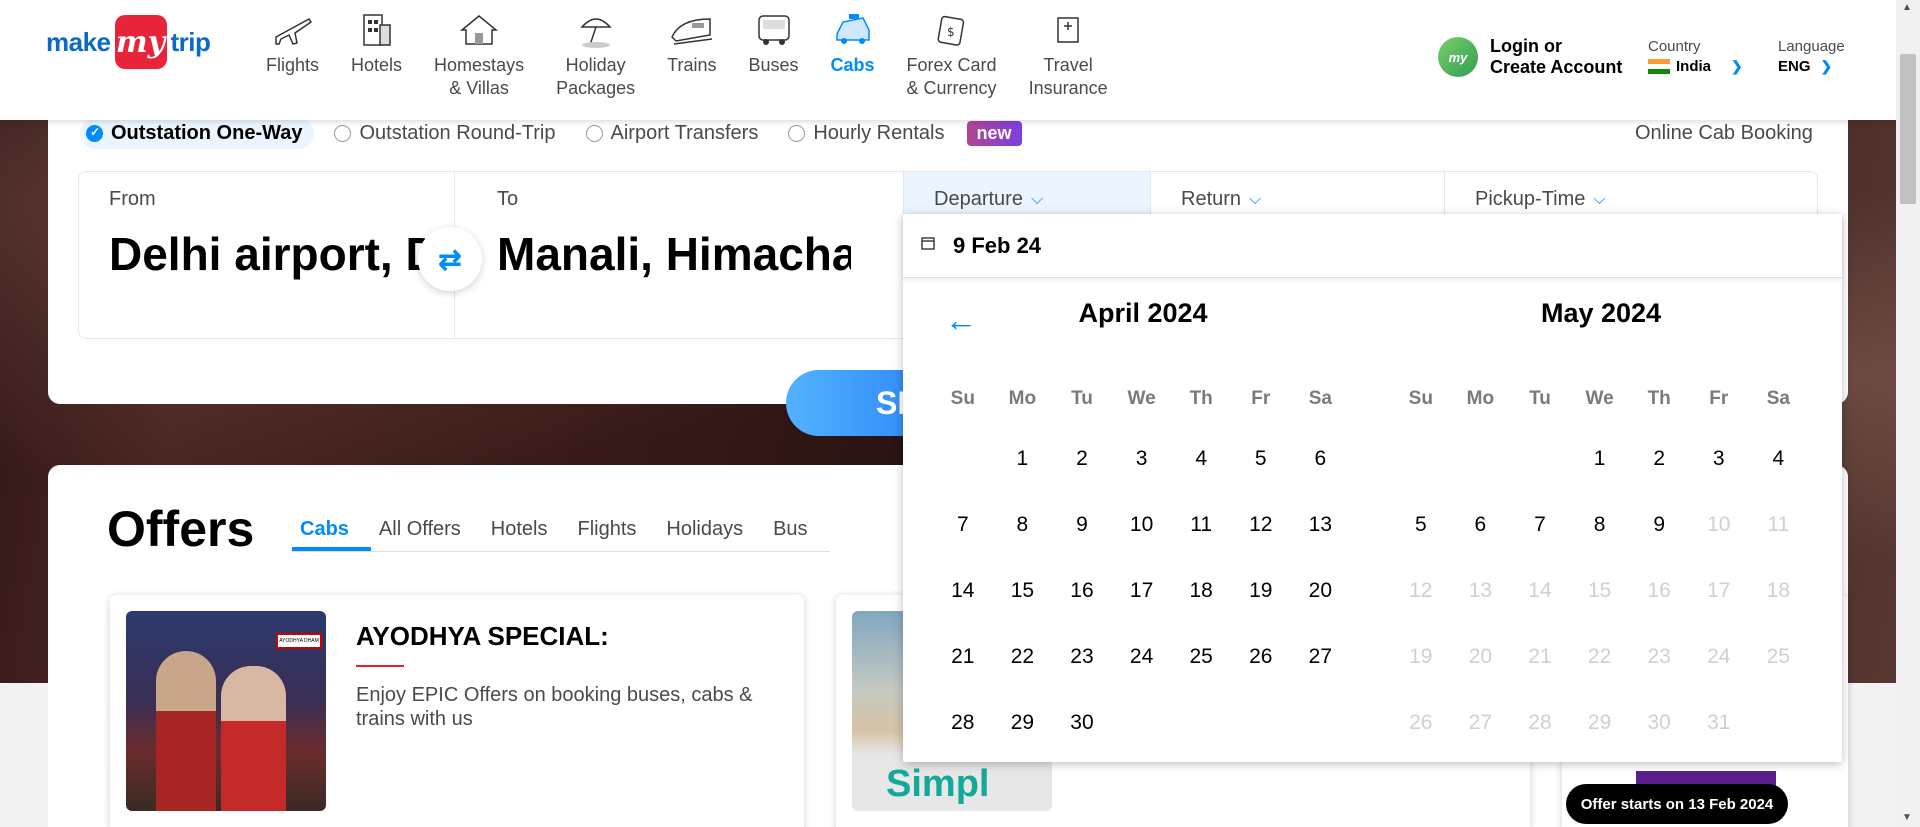 The image size is (1920, 827). Describe the element at coordinates (853, 58) in the screenshot. I see `nav-cabs: Cabs` at that location.